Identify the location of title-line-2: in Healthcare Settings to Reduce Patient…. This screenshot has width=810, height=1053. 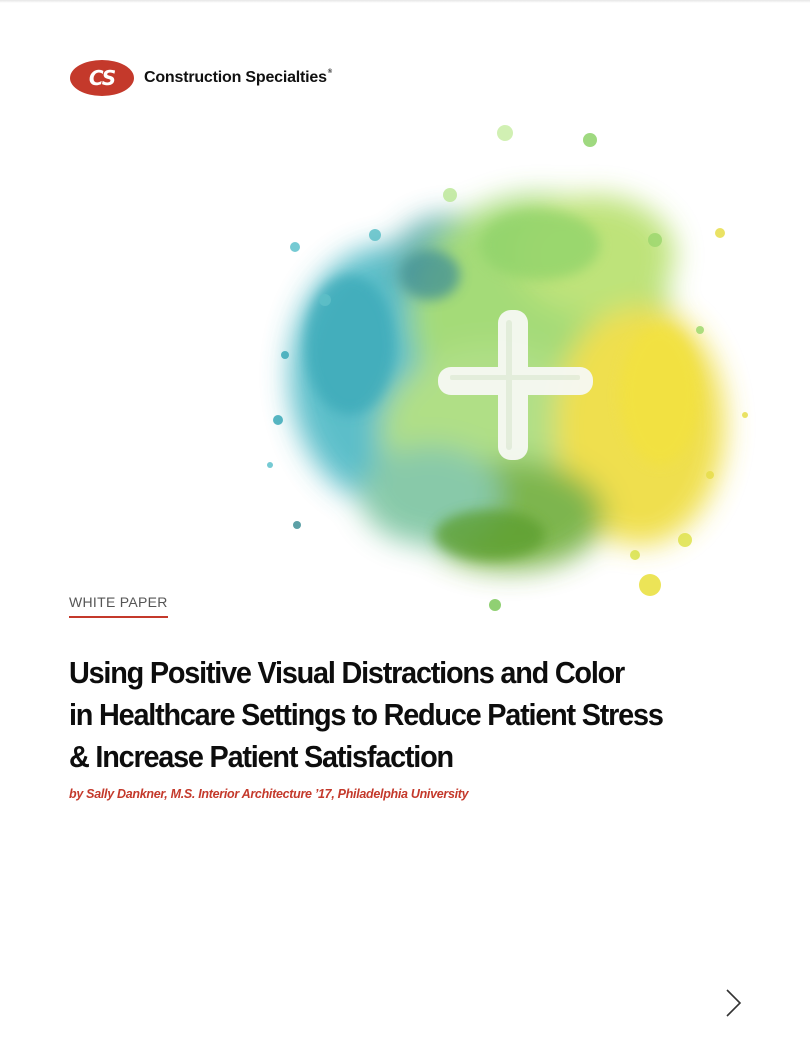
(366, 714).